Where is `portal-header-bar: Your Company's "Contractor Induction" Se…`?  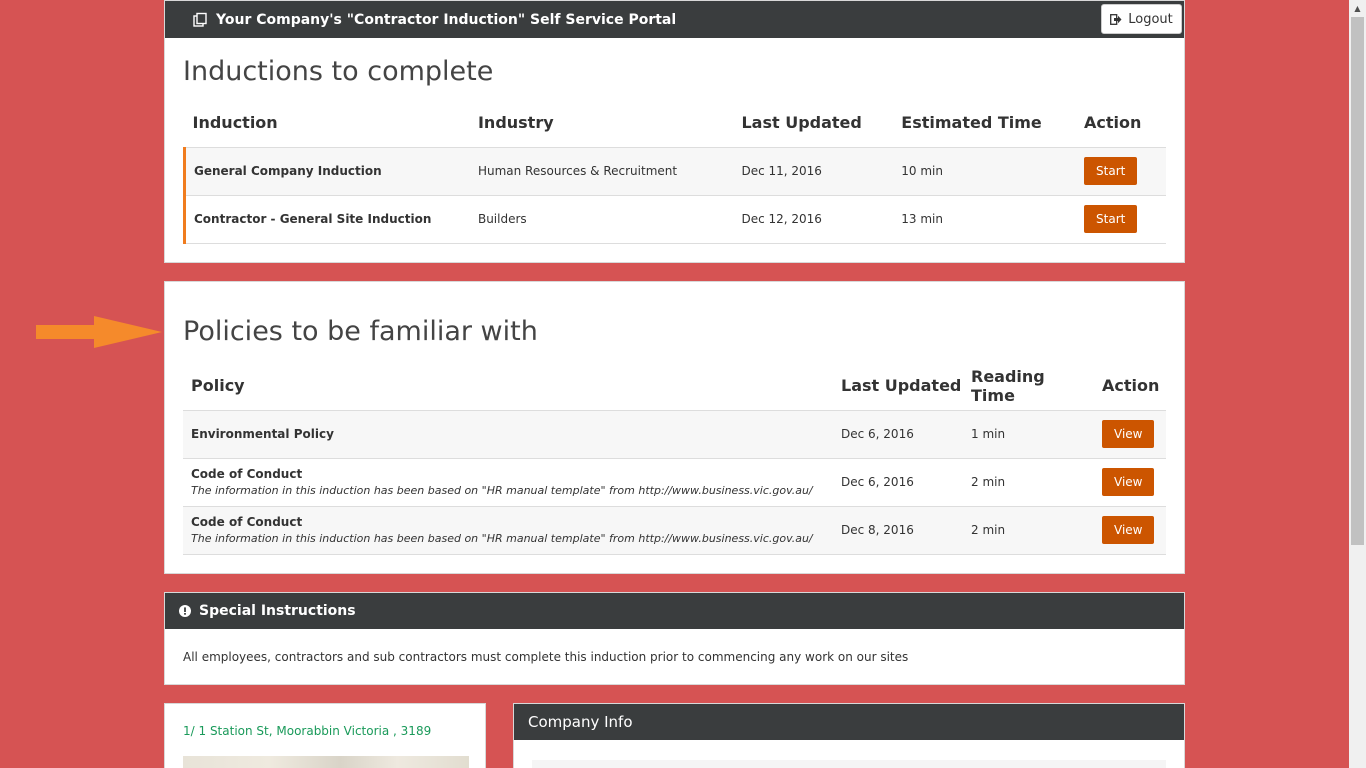
portal-header-bar: Your Company's "Contractor Induction" Se… is located at coordinates (674, 19).